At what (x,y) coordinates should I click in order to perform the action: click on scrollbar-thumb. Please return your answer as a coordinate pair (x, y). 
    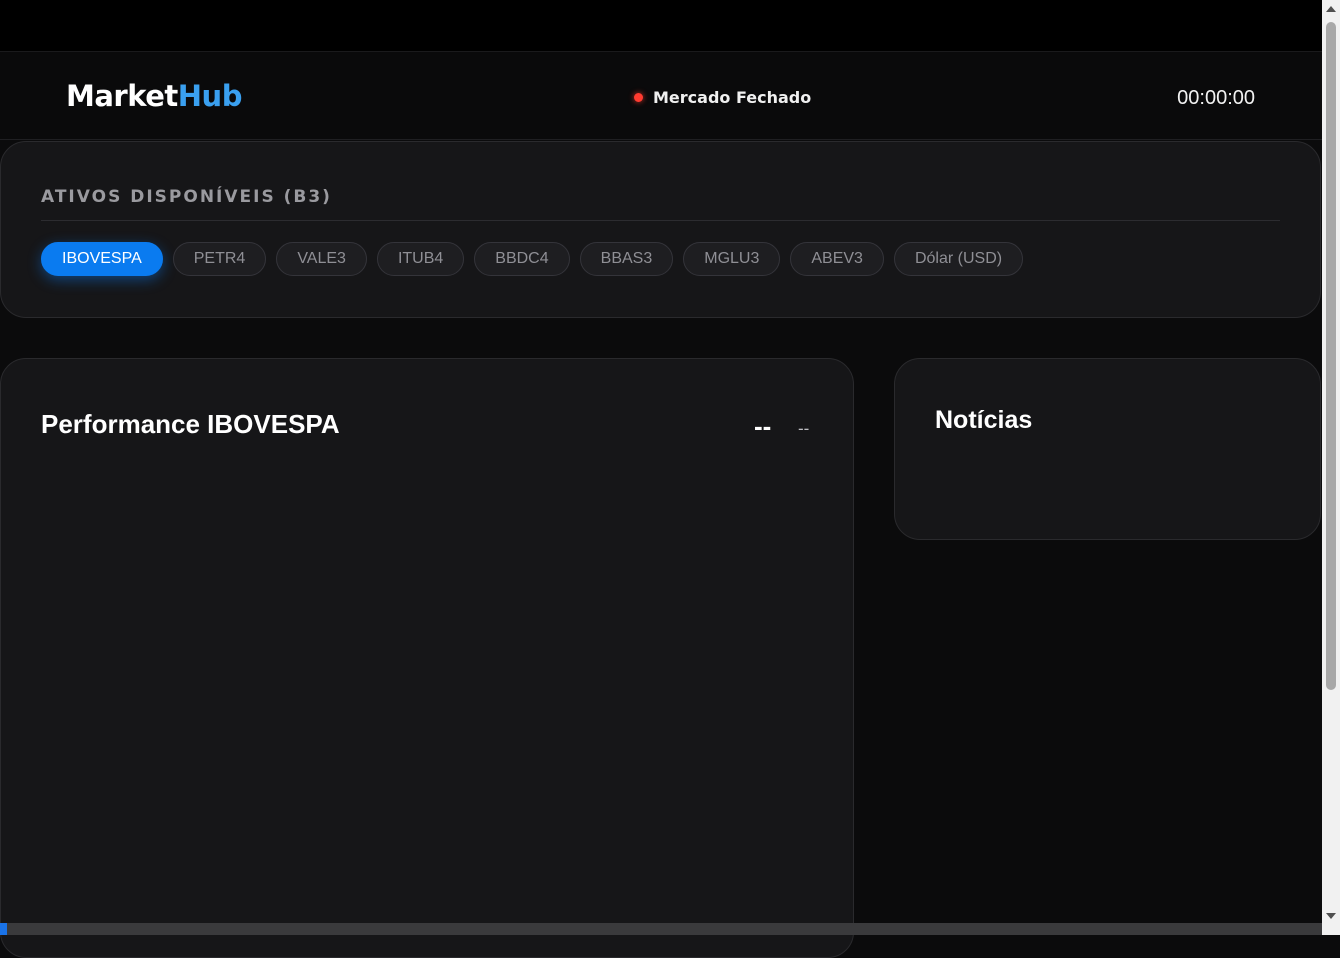
    Looking at the image, I should click on (1331, 356).